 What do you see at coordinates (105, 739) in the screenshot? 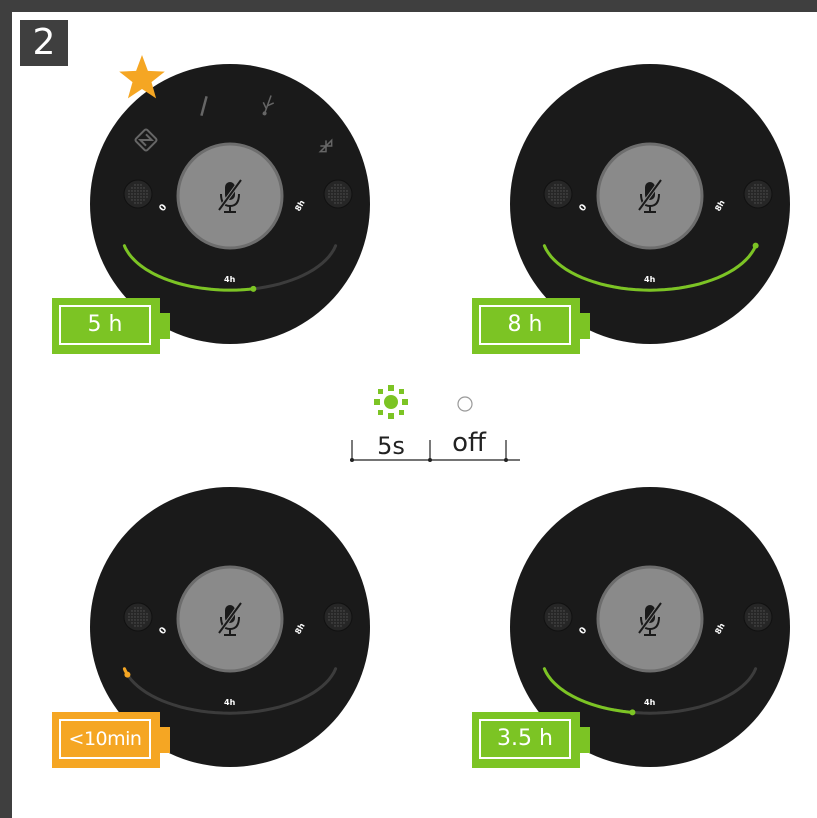
I see `battery-label: <10min` at bounding box center [105, 739].